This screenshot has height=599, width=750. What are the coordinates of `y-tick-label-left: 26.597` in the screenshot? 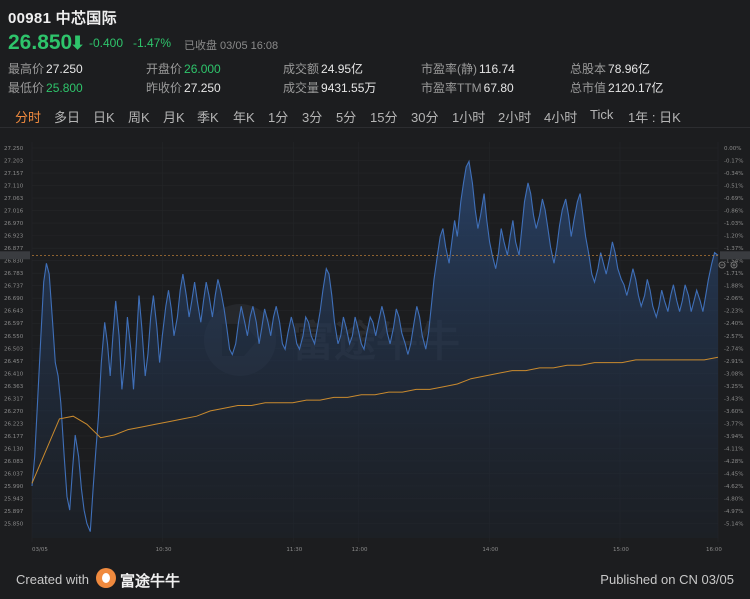 It's located at (14, 324).